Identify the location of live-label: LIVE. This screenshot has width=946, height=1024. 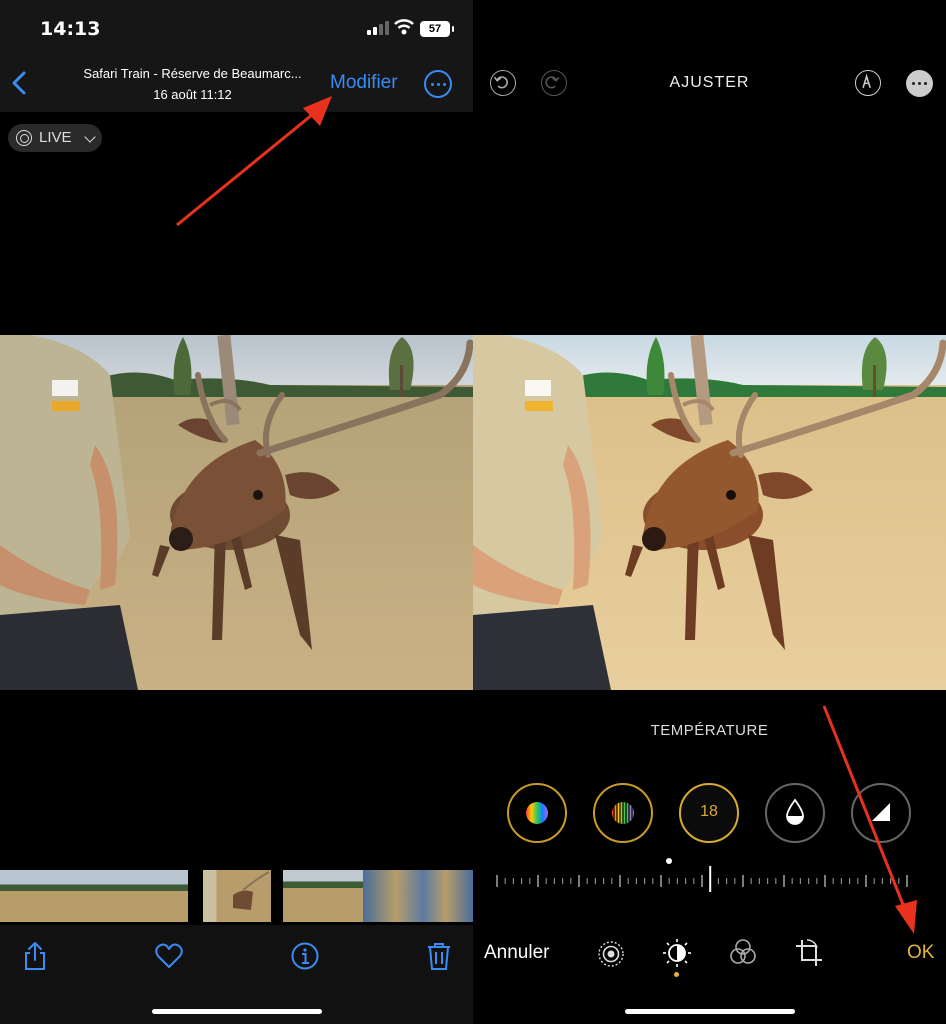
(55, 137).